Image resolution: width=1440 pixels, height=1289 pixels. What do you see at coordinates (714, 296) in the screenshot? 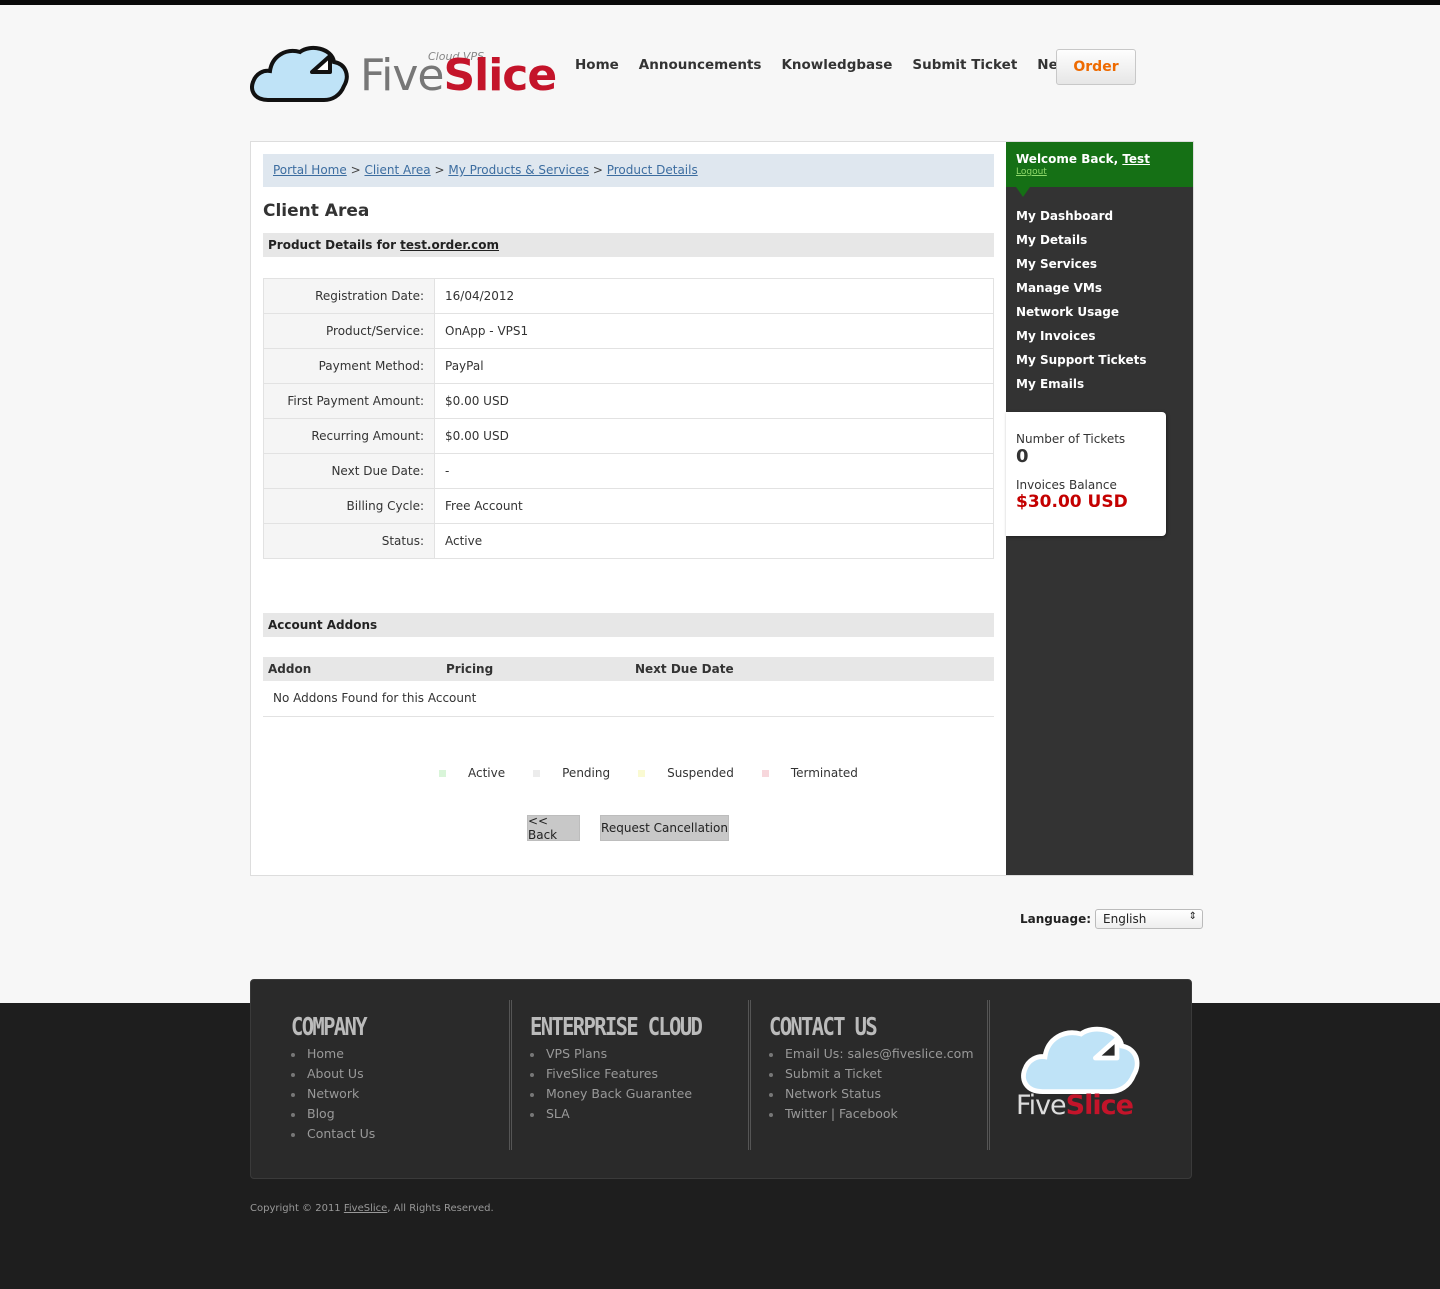
I see `detail-value: 16/04/2012` at bounding box center [714, 296].